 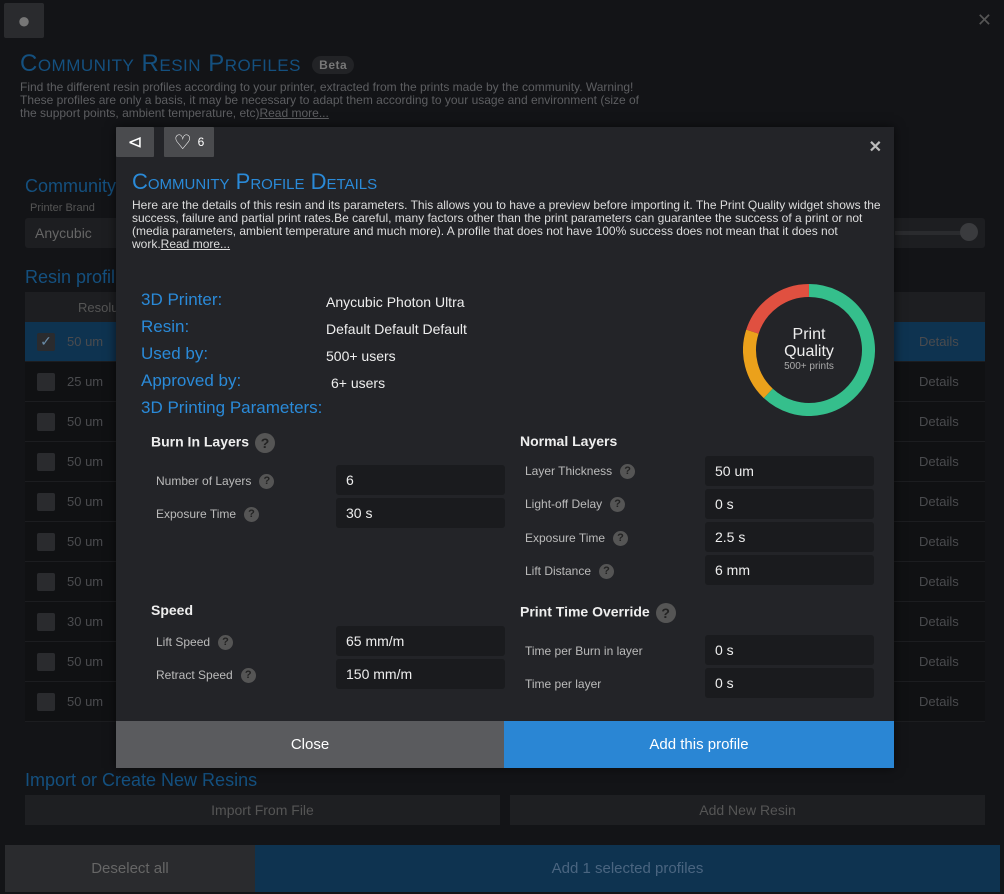 I want to click on number-of-layers-field: 6, so click(x=420, y=480).